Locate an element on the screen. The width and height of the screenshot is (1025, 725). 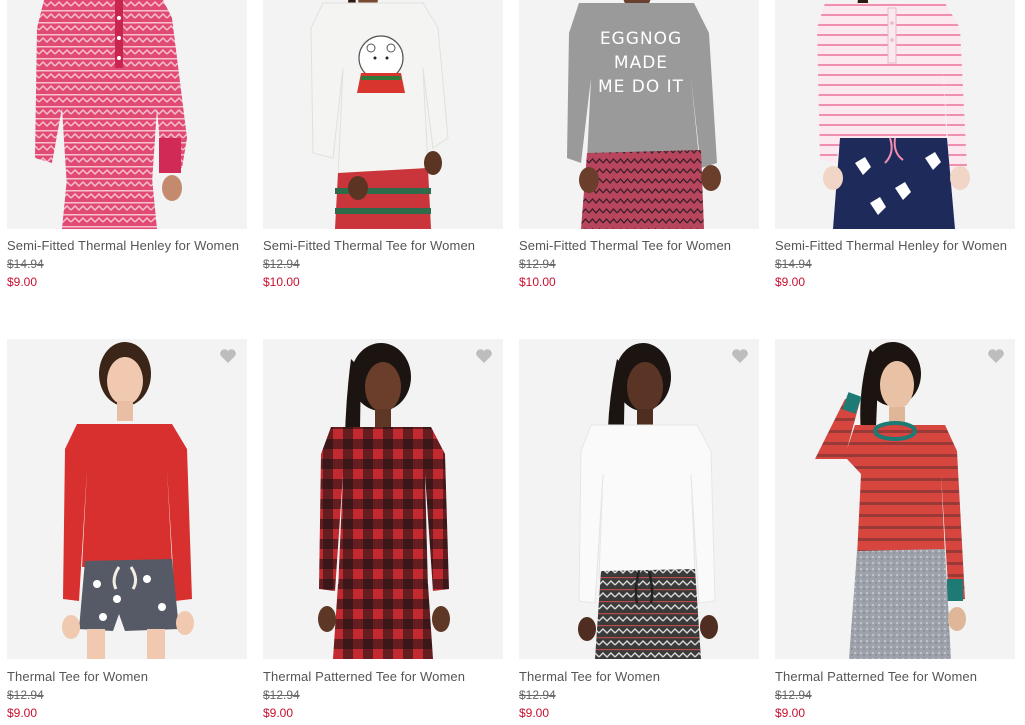
eggnog-graphic-line2: MADE is located at coordinates (641, 63).